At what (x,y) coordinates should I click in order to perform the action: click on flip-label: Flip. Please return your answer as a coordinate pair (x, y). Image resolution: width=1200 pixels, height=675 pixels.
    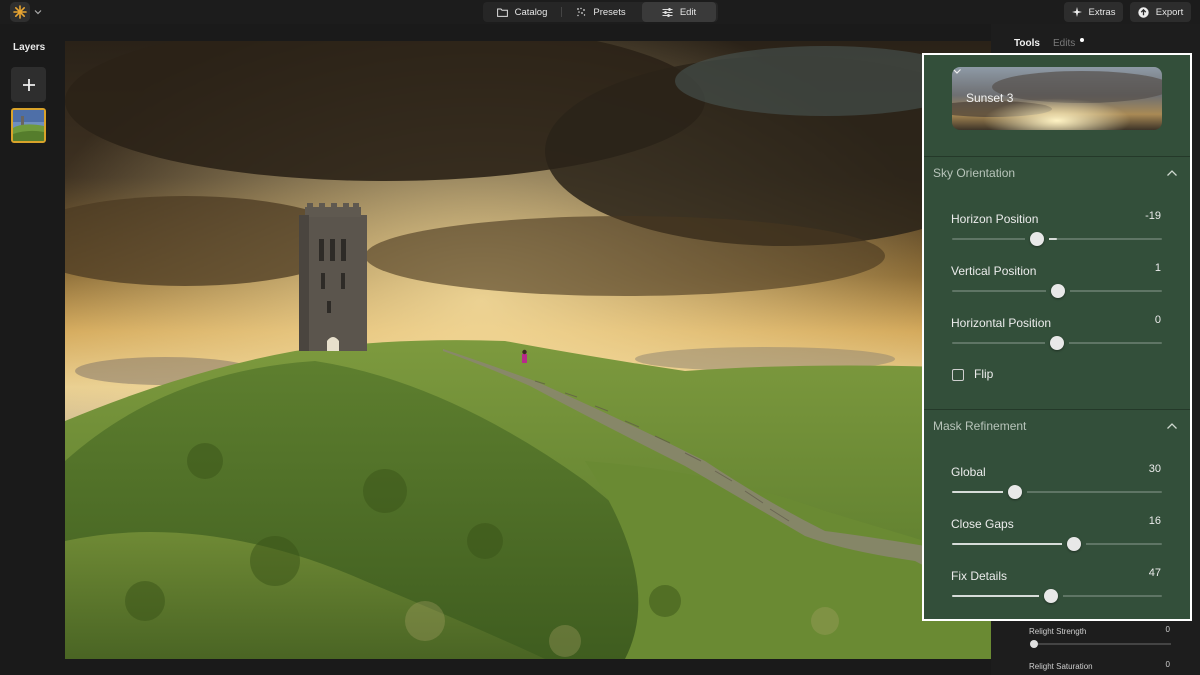
    Looking at the image, I should click on (984, 374).